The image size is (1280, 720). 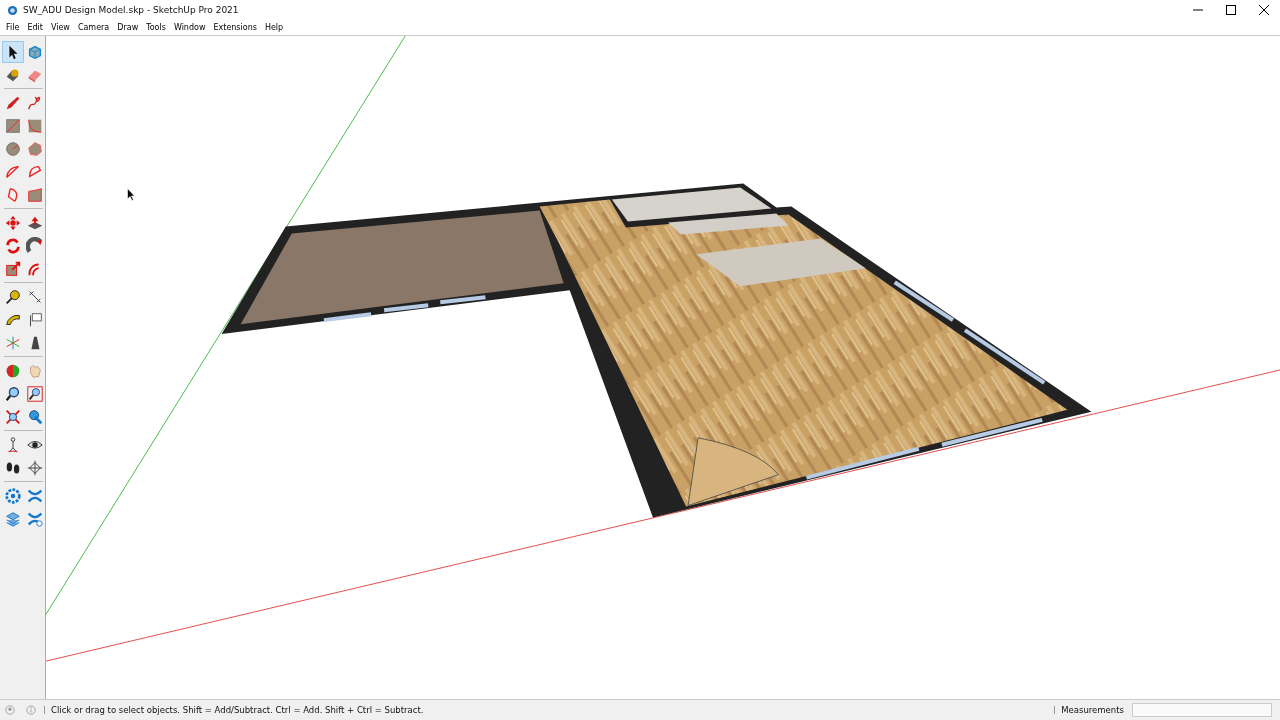 What do you see at coordinates (131, 194) in the screenshot?
I see `cursor-icon` at bounding box center [131, 194].